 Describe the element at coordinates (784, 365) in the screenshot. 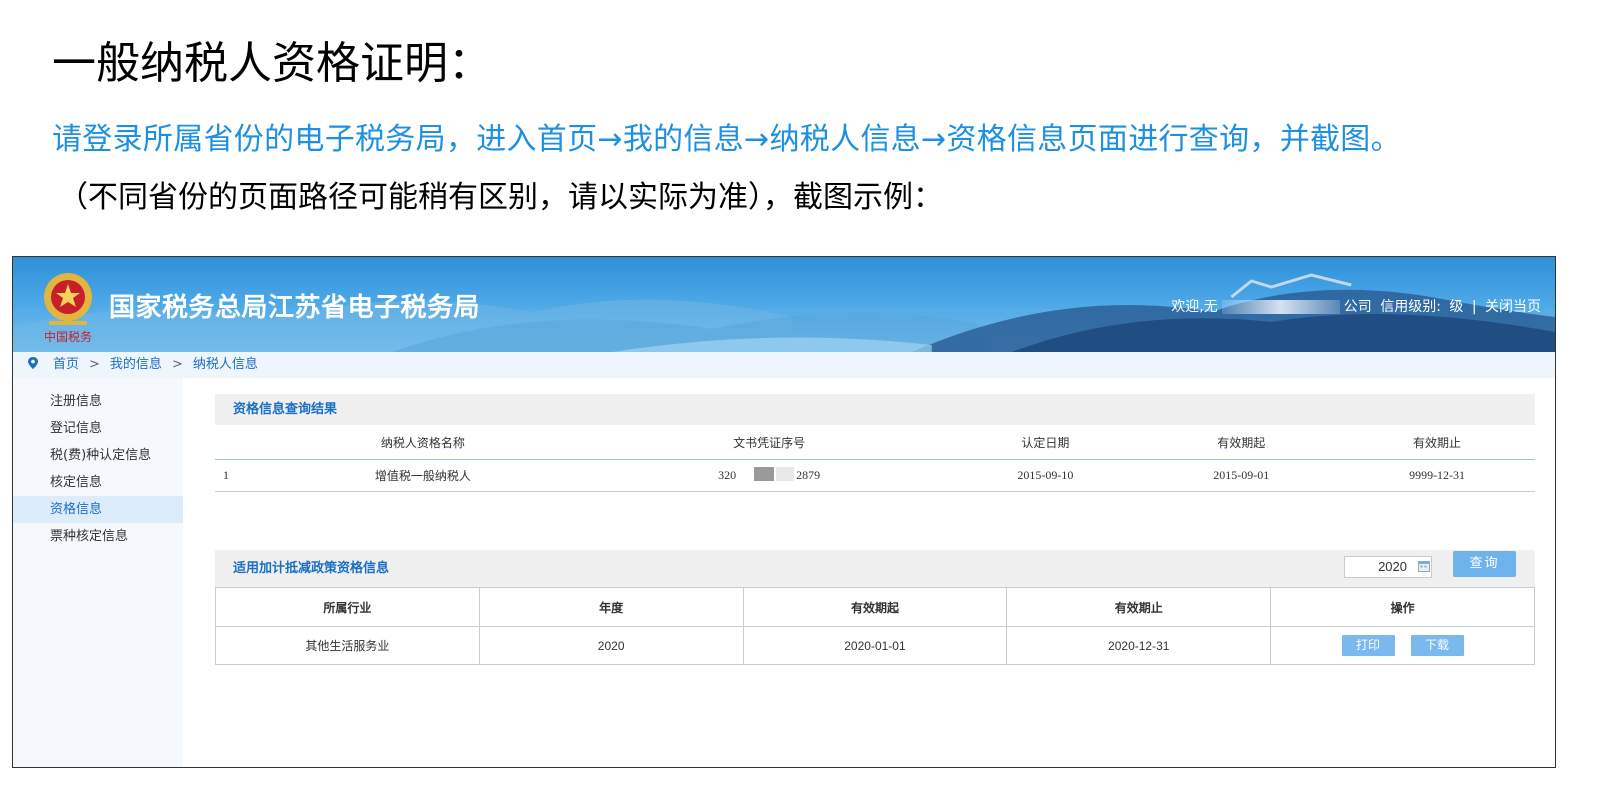

I see `breadcrumb: 首页 > 我的信息 > 纳税人信息` at that location.